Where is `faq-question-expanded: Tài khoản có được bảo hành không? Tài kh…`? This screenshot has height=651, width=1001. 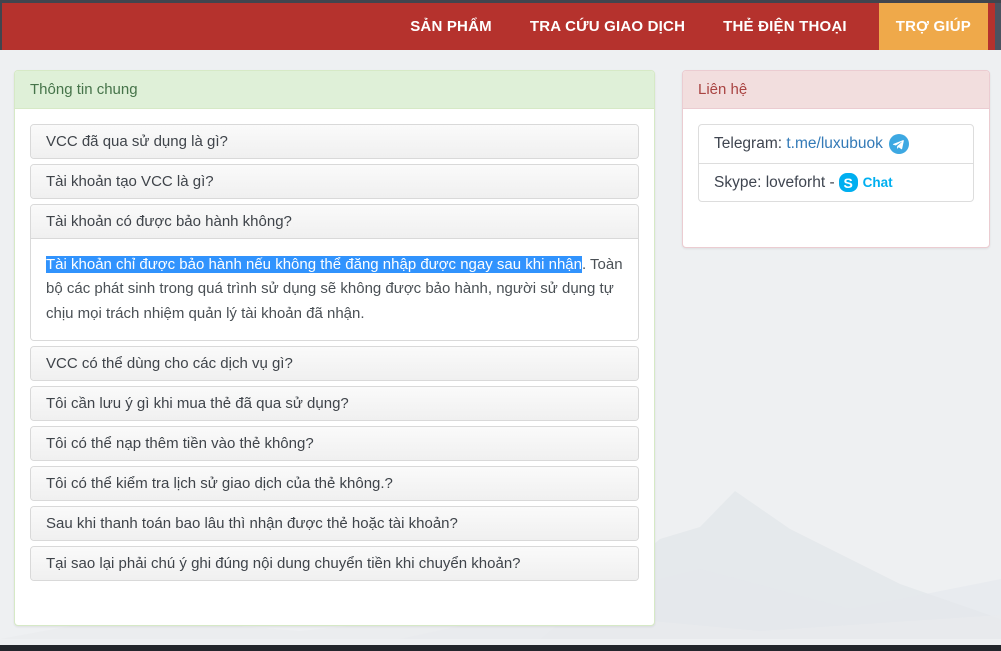 faq-question-expanded: Tài khoản có được bảo hành không? Tài kh… is located at coordinates (334, 272).